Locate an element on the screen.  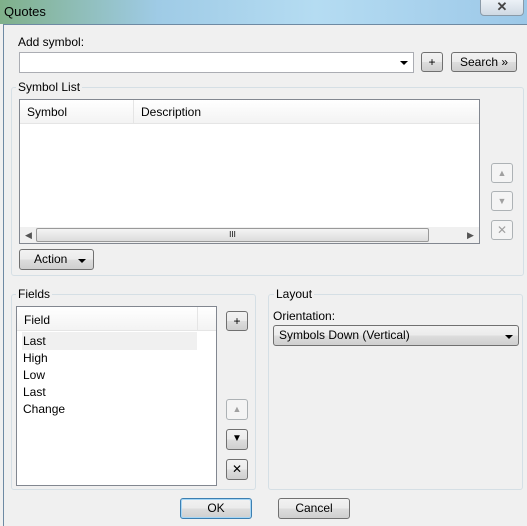
orientation-value: Symbols Down (Vertical) is located at coordinates (344, 335).